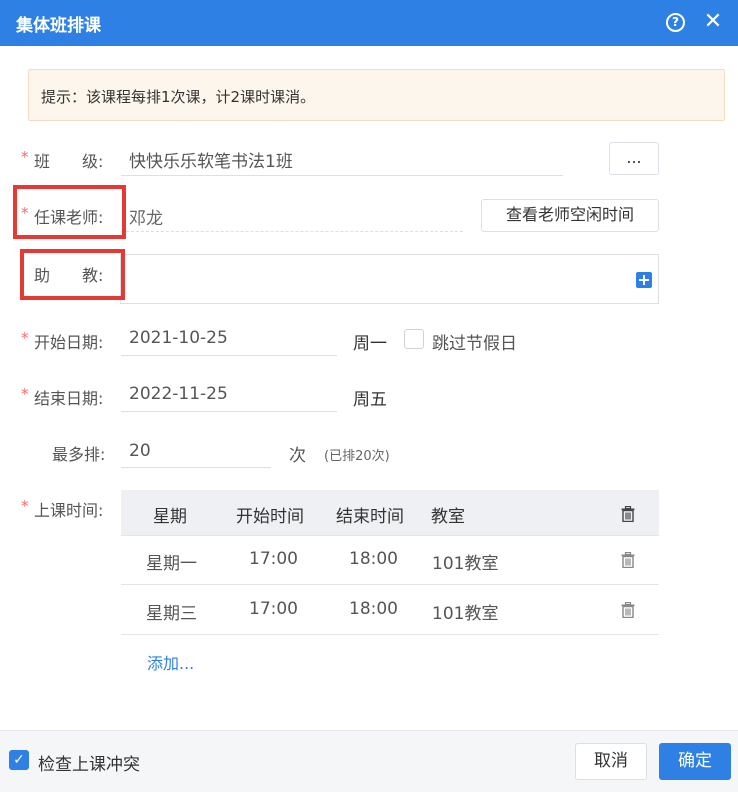 Image resolution: width=738 pixels, height=792 pixels. I want to click on class-value: 快快乐乐软笔书法1班, so click(211, 159).